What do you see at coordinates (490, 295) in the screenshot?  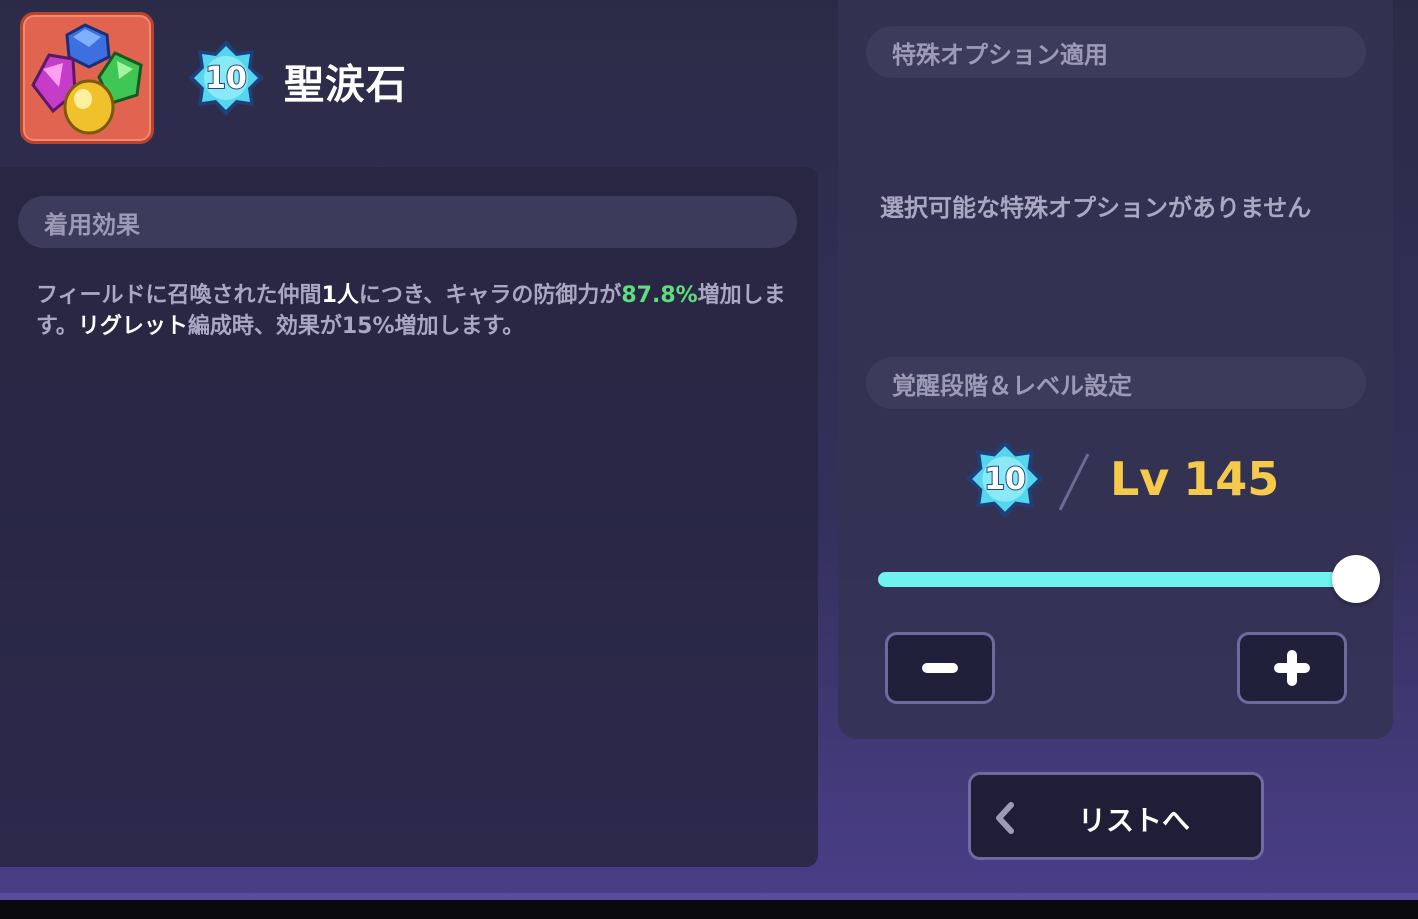 I see `effect-text-part: につき、キャラの防御力が` at bounding box center [490, 295].